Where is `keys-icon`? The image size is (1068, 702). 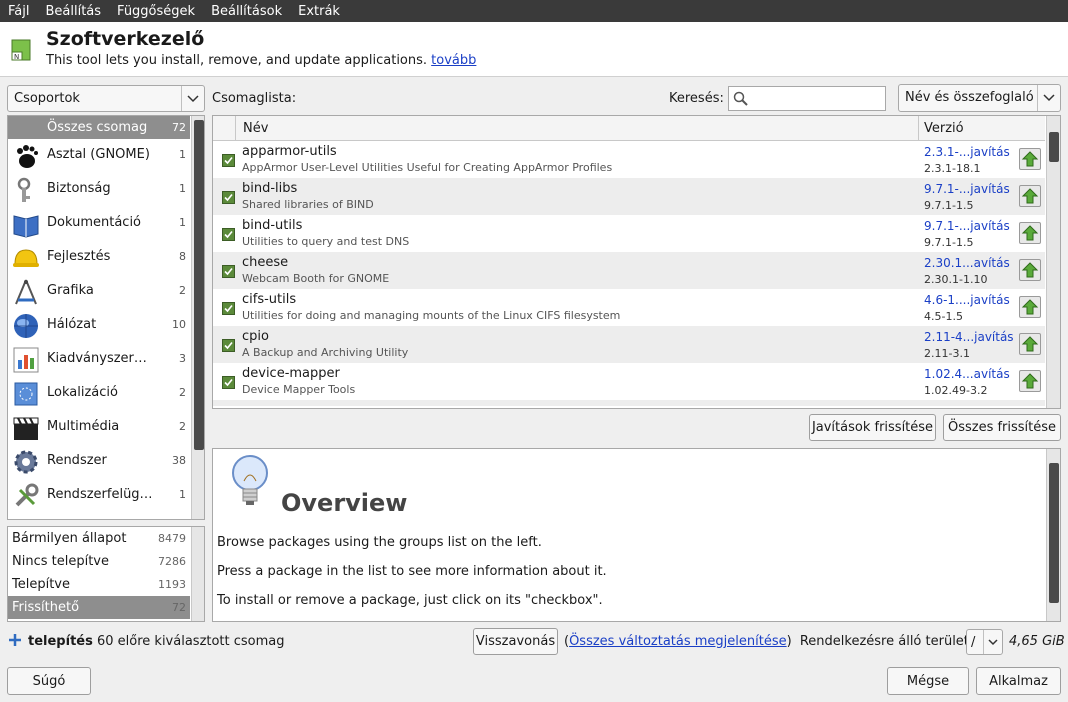
keys-icon is located at coordinates (26, 190).